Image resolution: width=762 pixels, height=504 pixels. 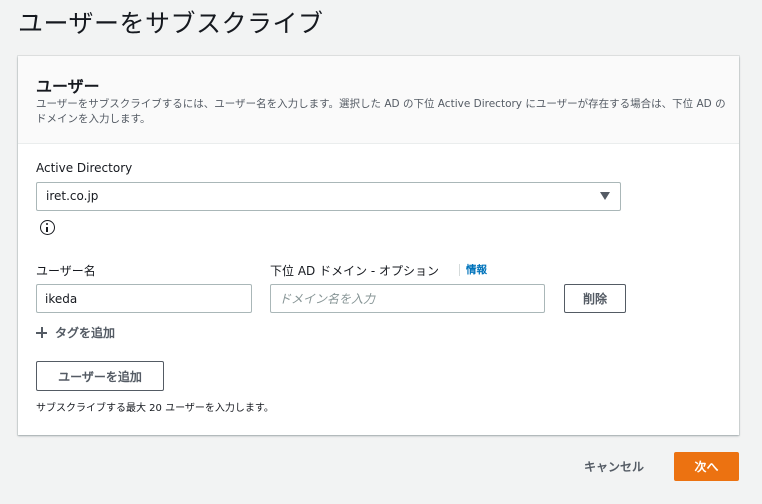 I want to click on add-tag-button: タグを追加, so click(x=75, y=332).